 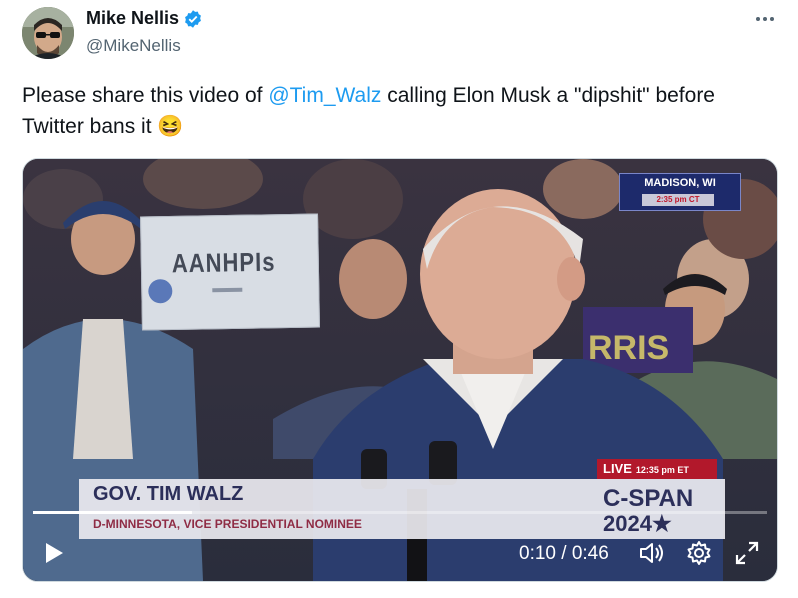 What do you see at coordinates (680, 192) in the screenshot?
I see `location-badge: MADISON, WI 2:35 pm CT` at bounding box center [680, 192].